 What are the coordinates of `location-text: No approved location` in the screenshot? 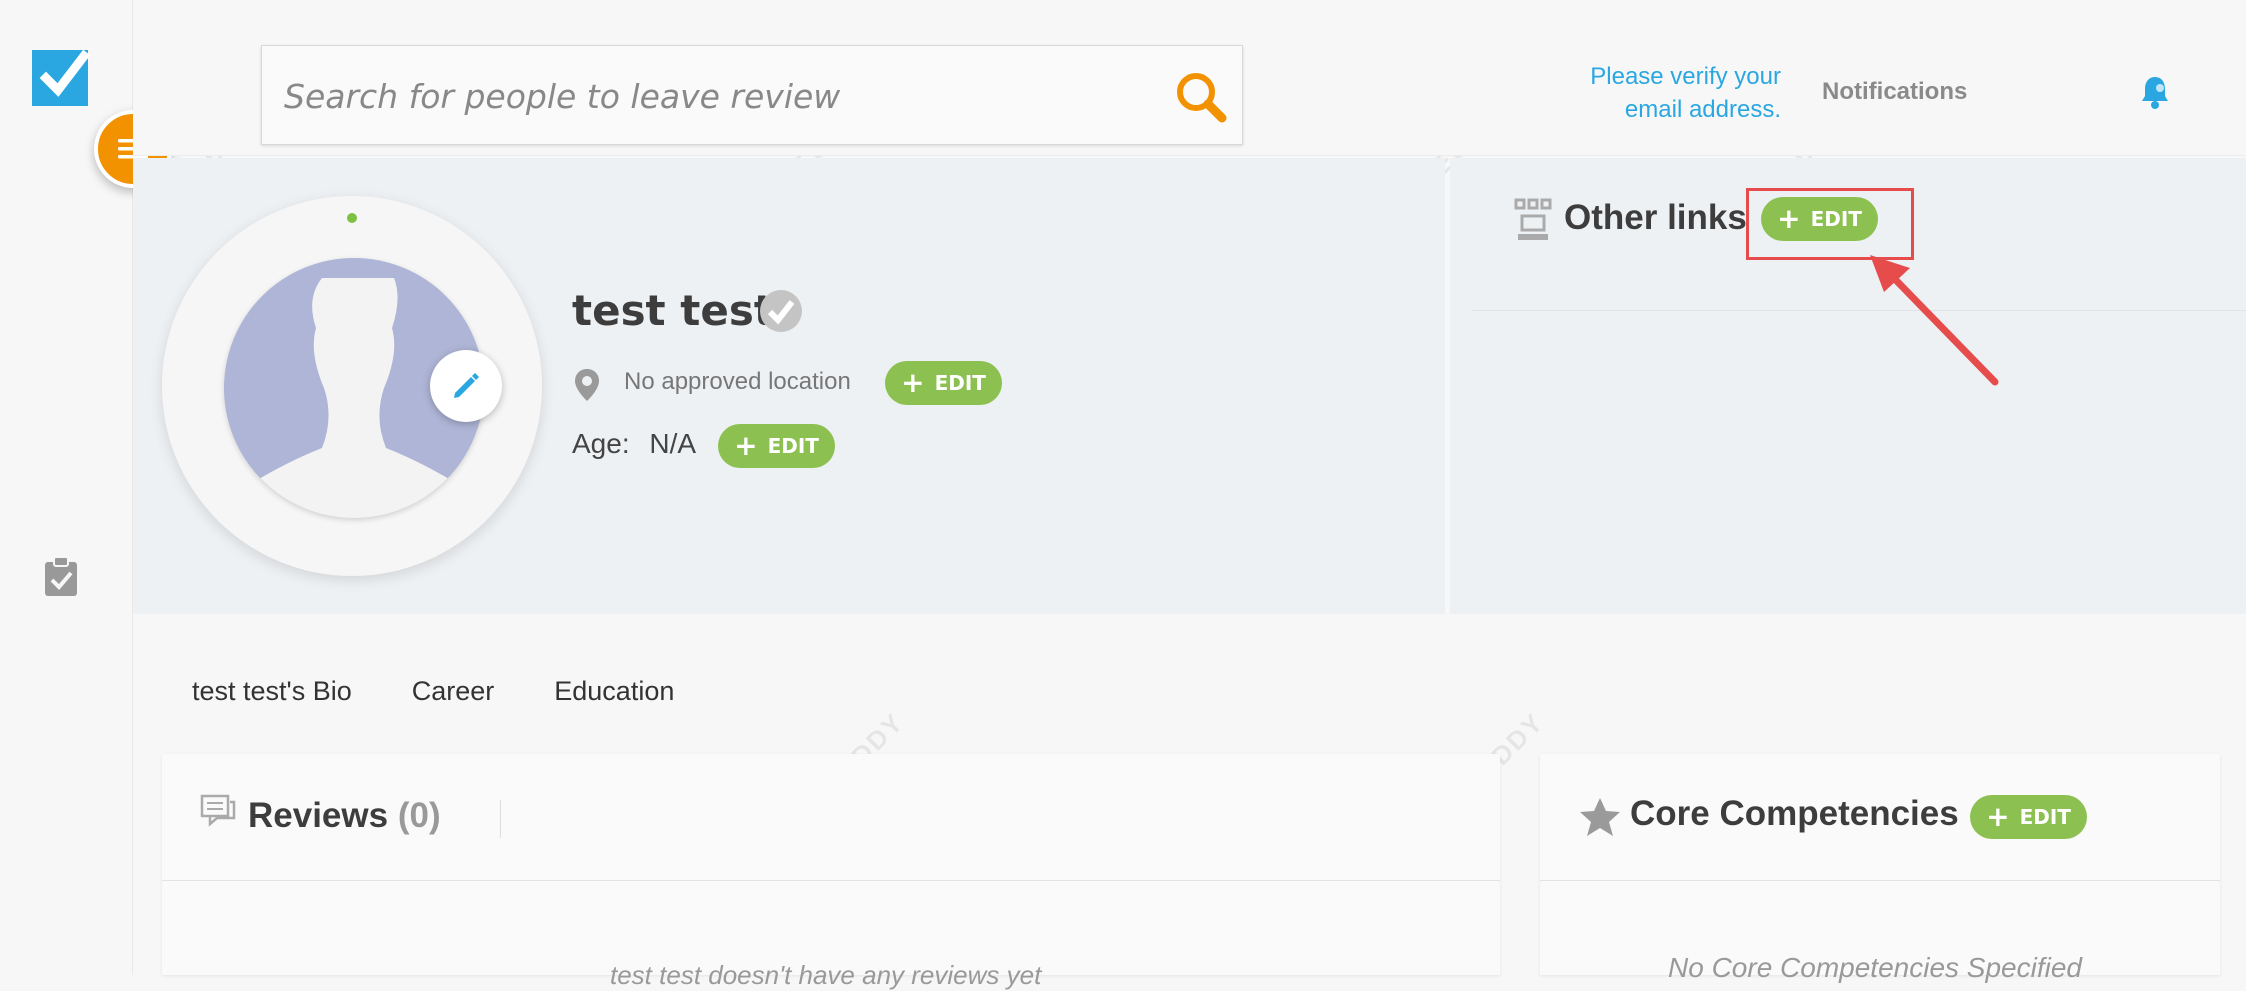 It's located at (737, 381).